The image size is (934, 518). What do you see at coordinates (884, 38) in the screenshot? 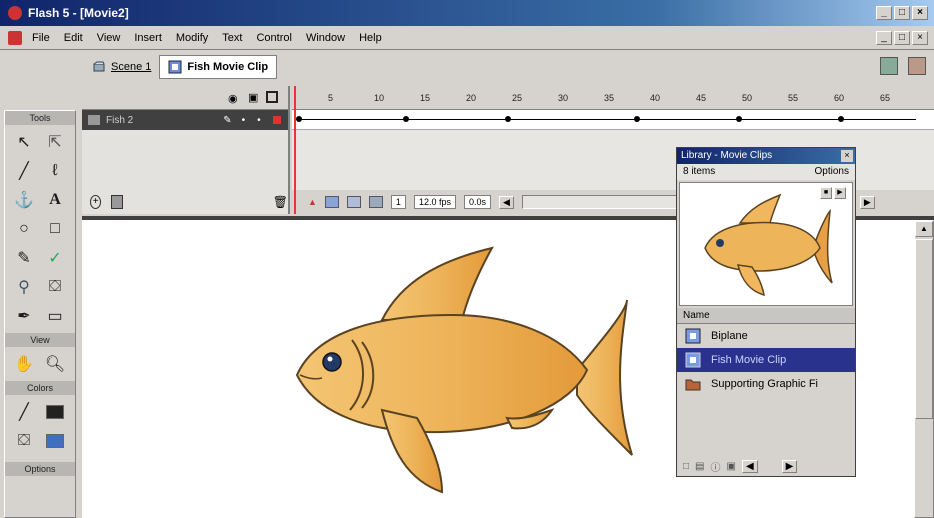
I see `doc-minimize-button: _` at bounding box center [884, 38].